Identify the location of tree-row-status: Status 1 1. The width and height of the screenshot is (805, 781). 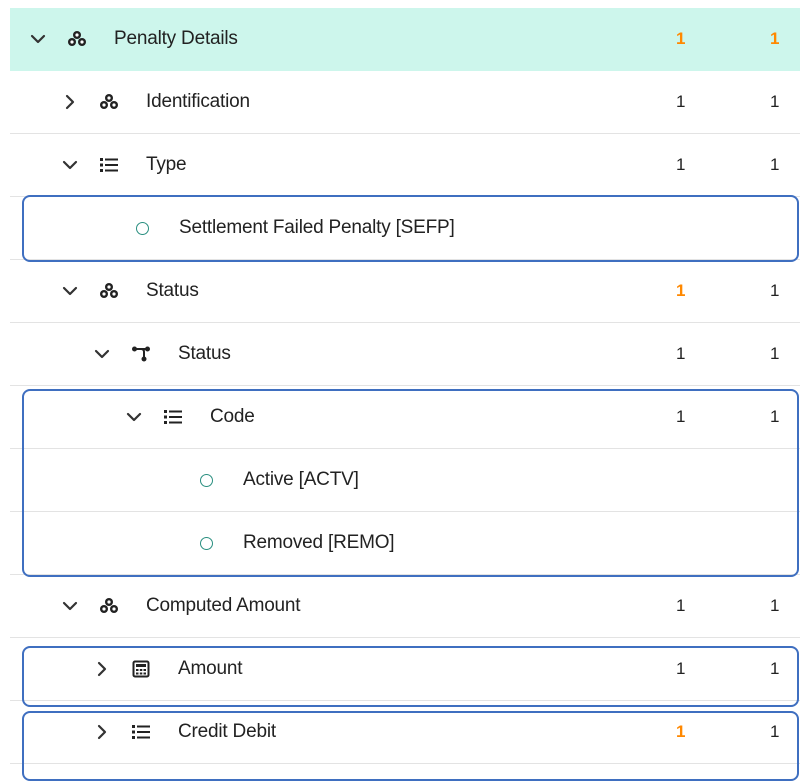
(405, 291).